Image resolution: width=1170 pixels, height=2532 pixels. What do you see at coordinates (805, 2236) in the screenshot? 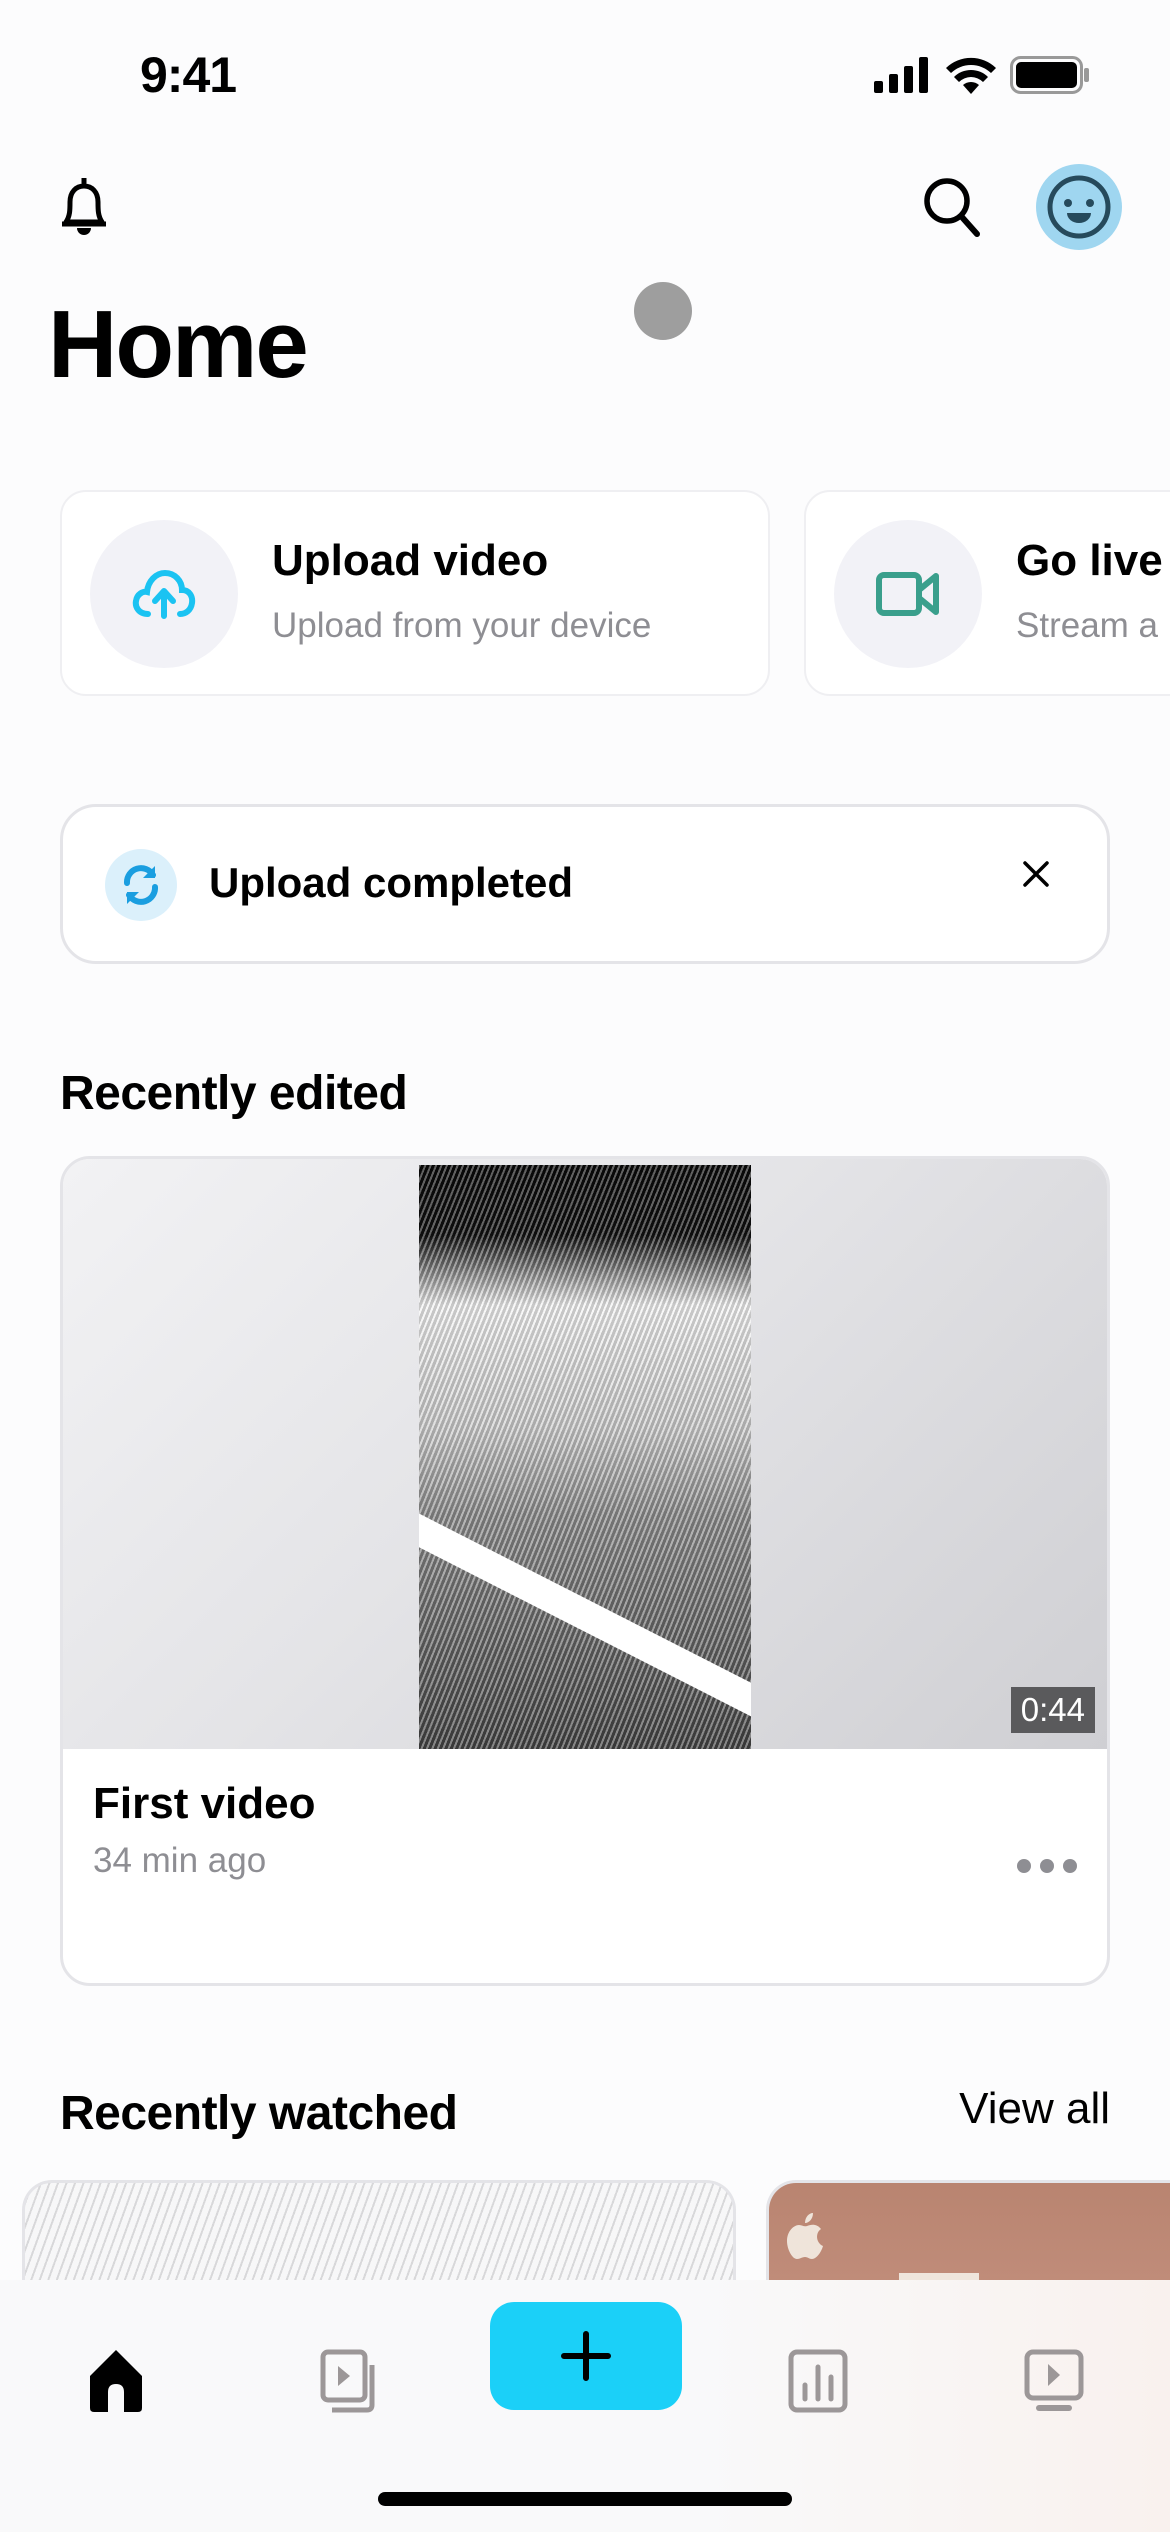
I see `apple-logo-icon` at bounding box center [805, 2236].